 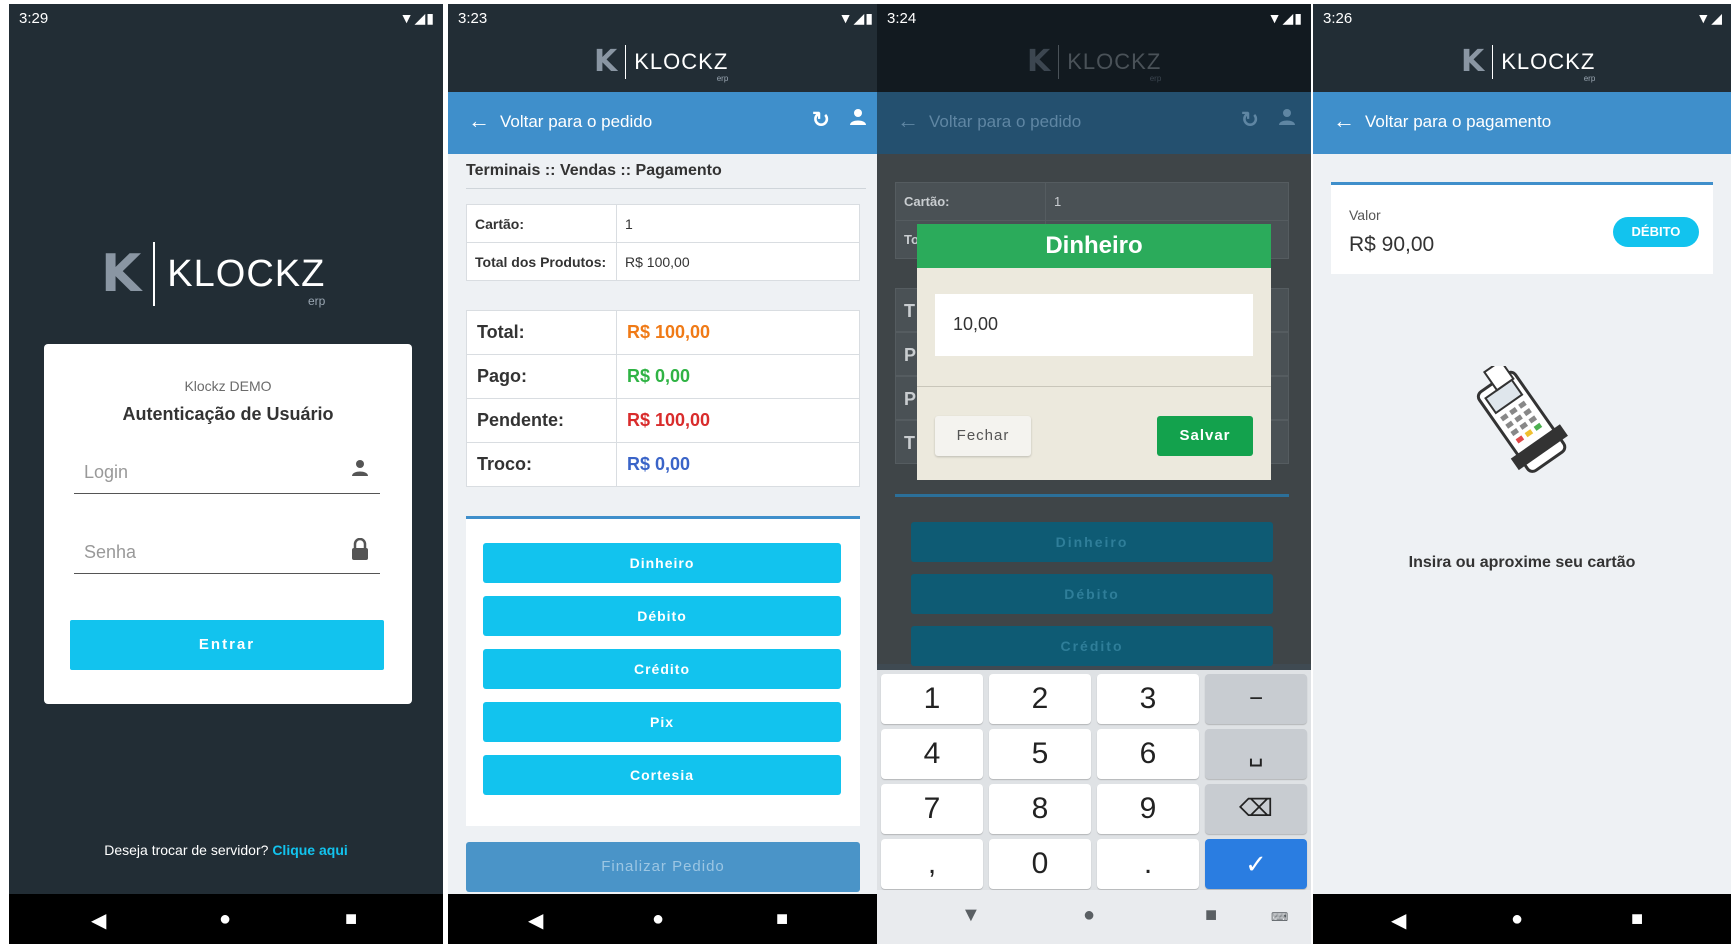 What do you see at coordinates (1148, 864) in the screenshot?
I see `period-key: .` at bounding box center [1148, 864].